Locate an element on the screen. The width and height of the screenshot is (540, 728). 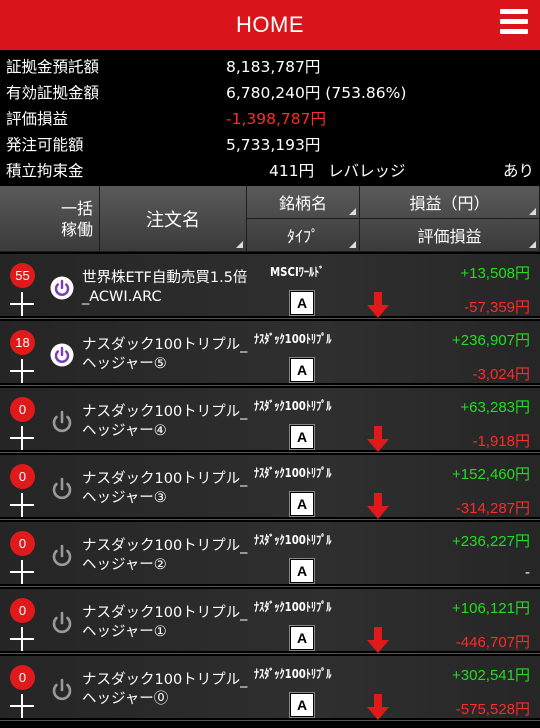
column-stock-name: 銘柄名 is located at coordinates (303, 202).